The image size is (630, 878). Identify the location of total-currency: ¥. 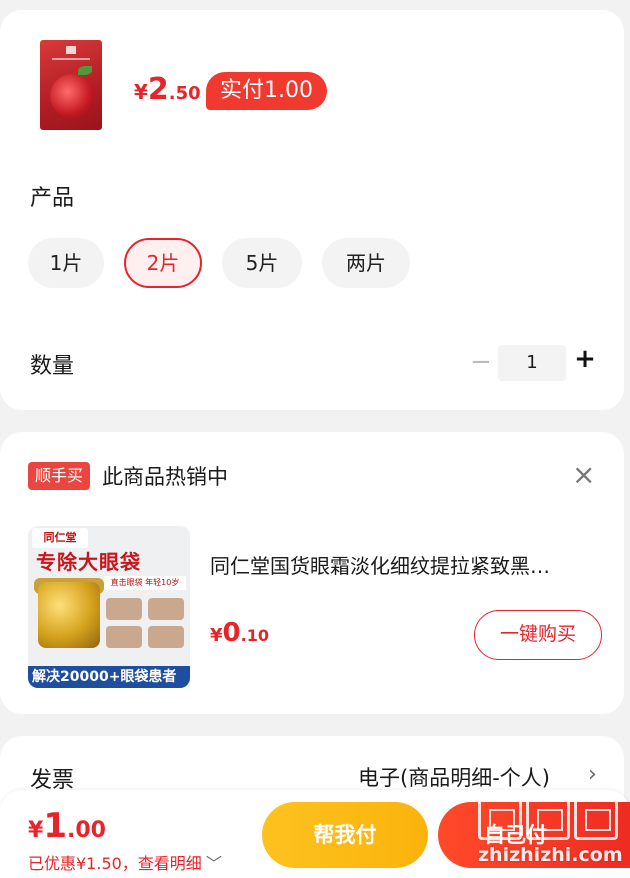
(36, 830).